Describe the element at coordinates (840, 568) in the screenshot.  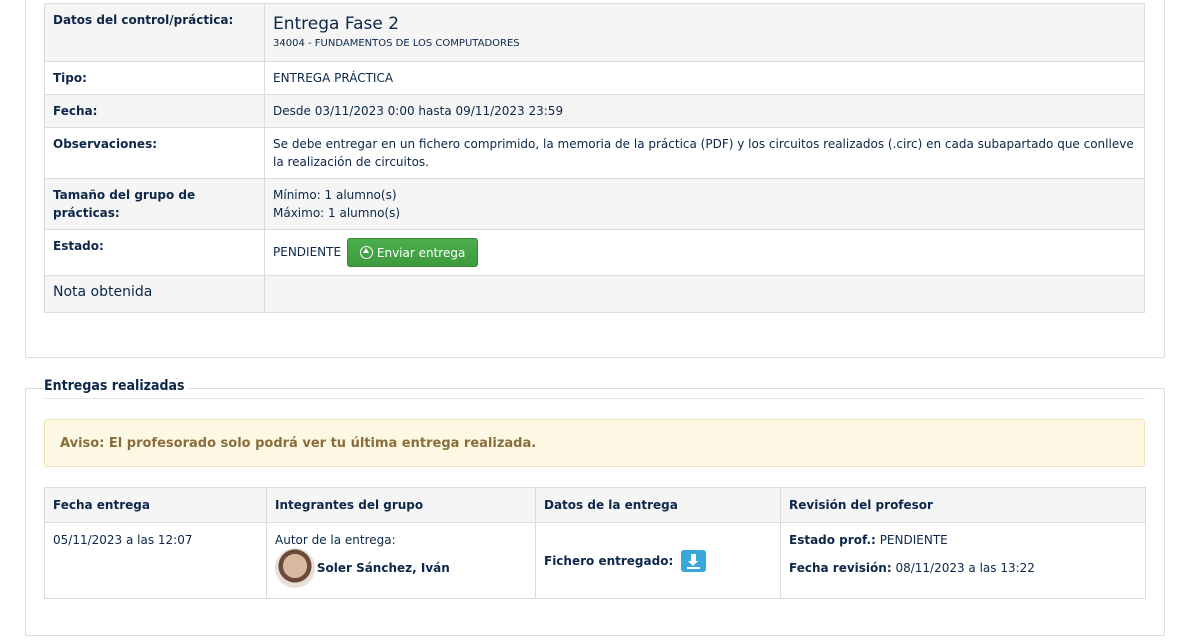
I see `review-date-label: Fecha revisión:` at that location.